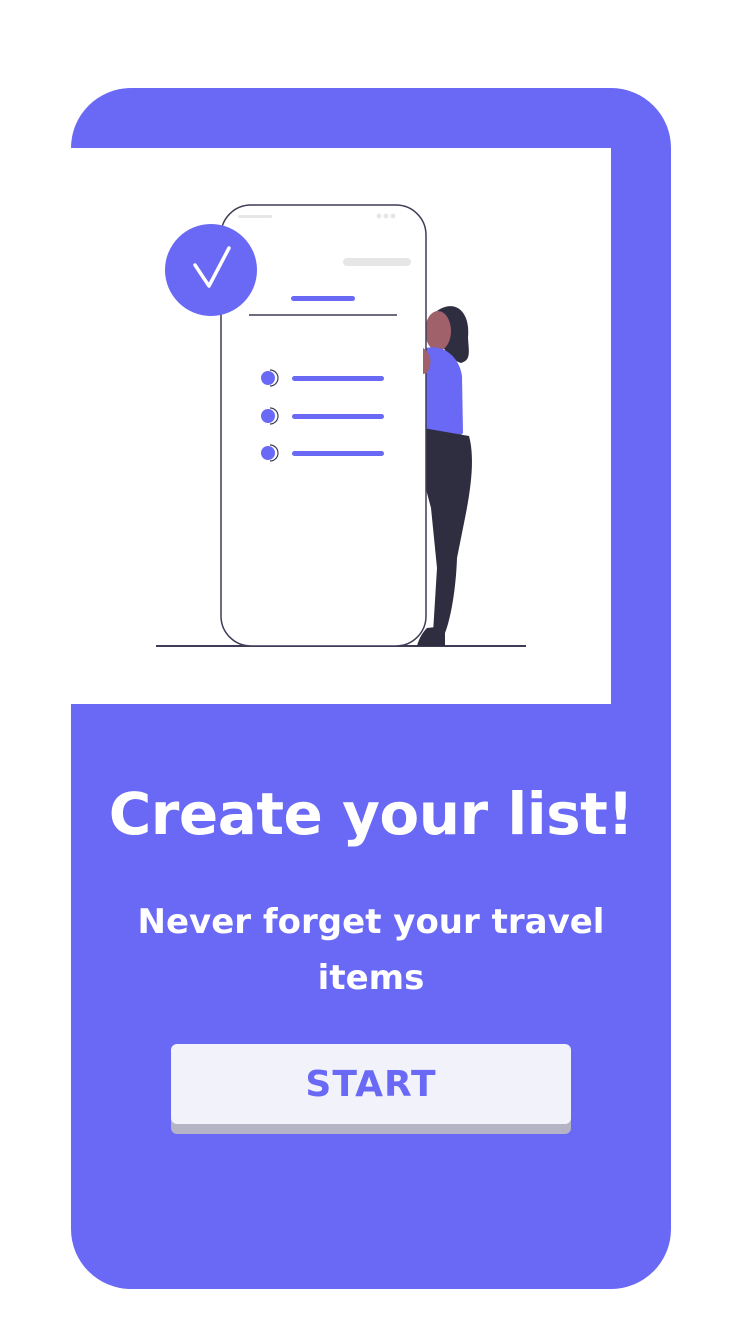 The height and width of the screenshot is (1336, 742). What do you see at coordinates (371, 1084) in the screenshot?
I see `start-button: START` at bounding box center [371, 1084].